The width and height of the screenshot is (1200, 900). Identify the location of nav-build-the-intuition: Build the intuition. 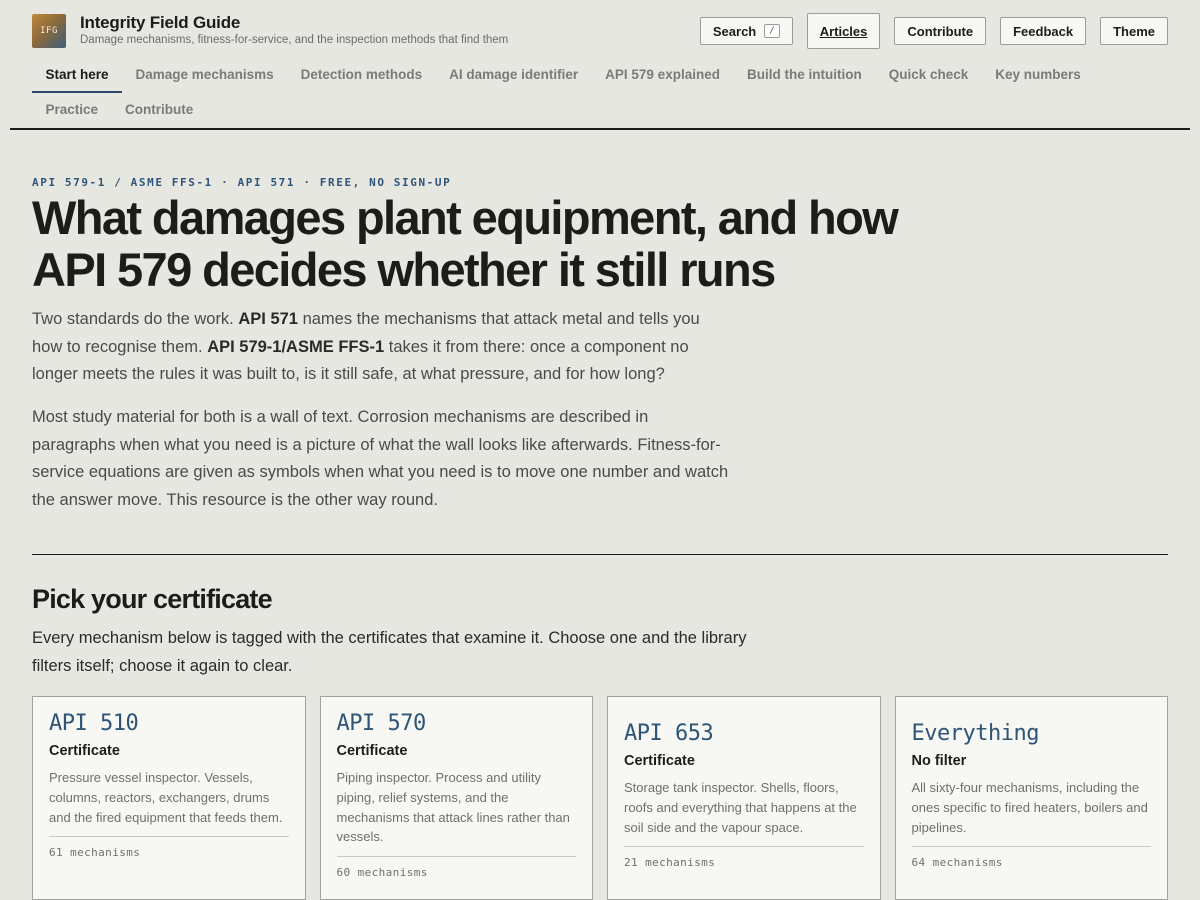
(804, 75).